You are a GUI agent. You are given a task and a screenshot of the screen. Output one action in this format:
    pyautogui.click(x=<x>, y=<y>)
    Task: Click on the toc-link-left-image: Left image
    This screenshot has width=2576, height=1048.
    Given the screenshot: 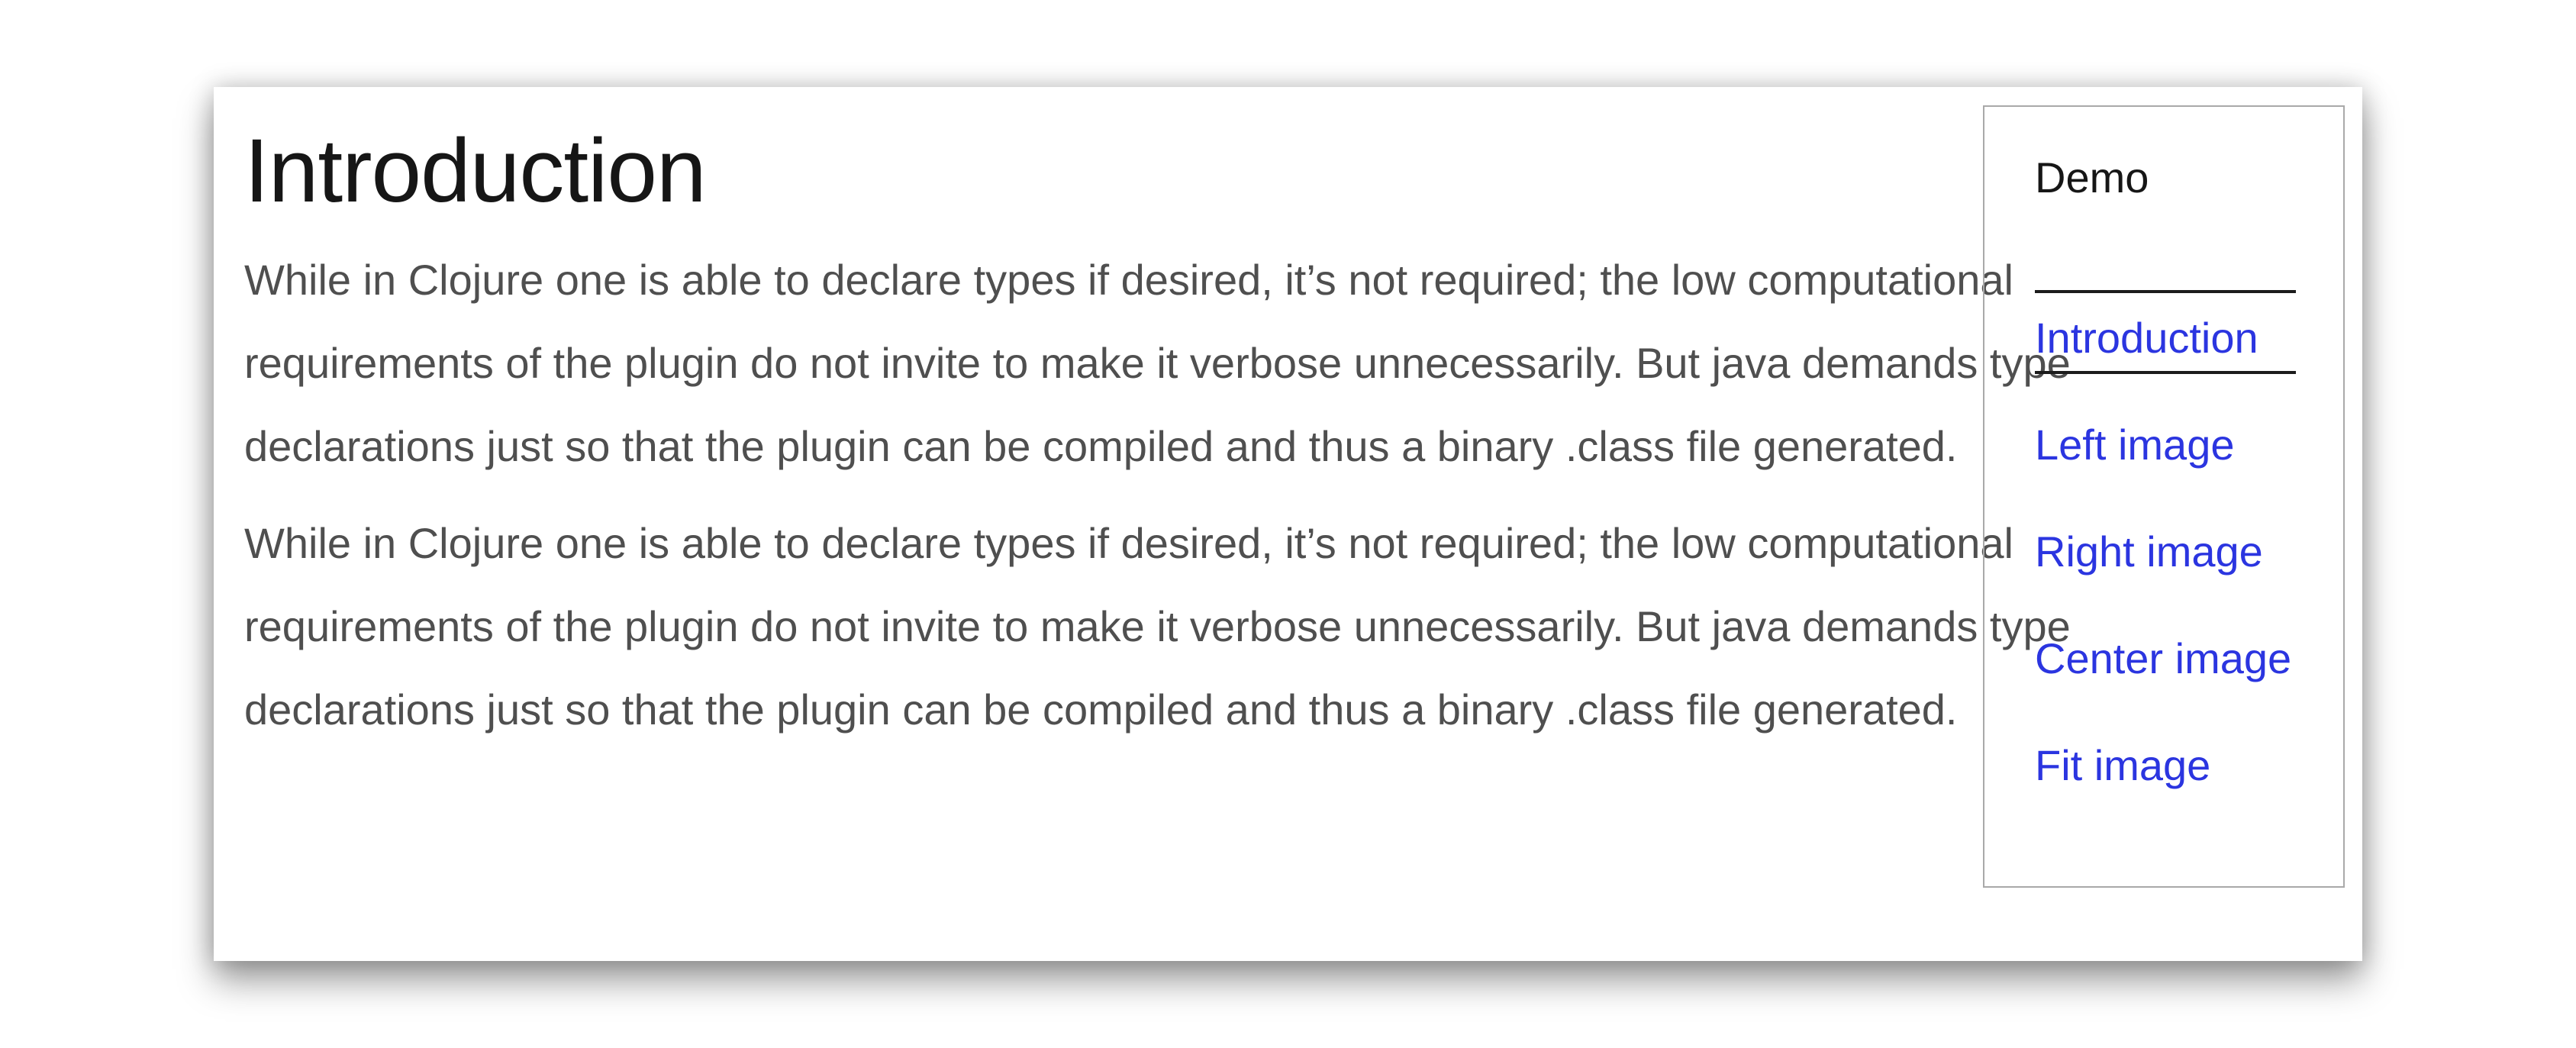 What is the action you would take?
    pyautogui.click(x=2135, y=445)
    